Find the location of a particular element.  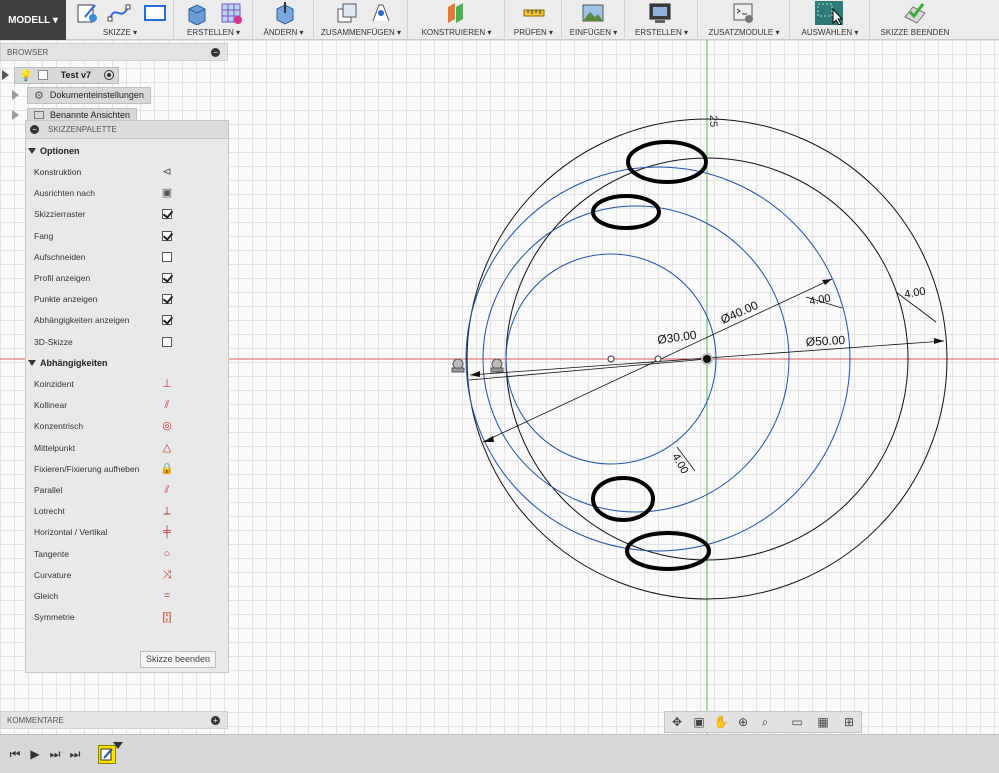

dim-text-d50: Ø50.00 is located at coordinates (825, 341).